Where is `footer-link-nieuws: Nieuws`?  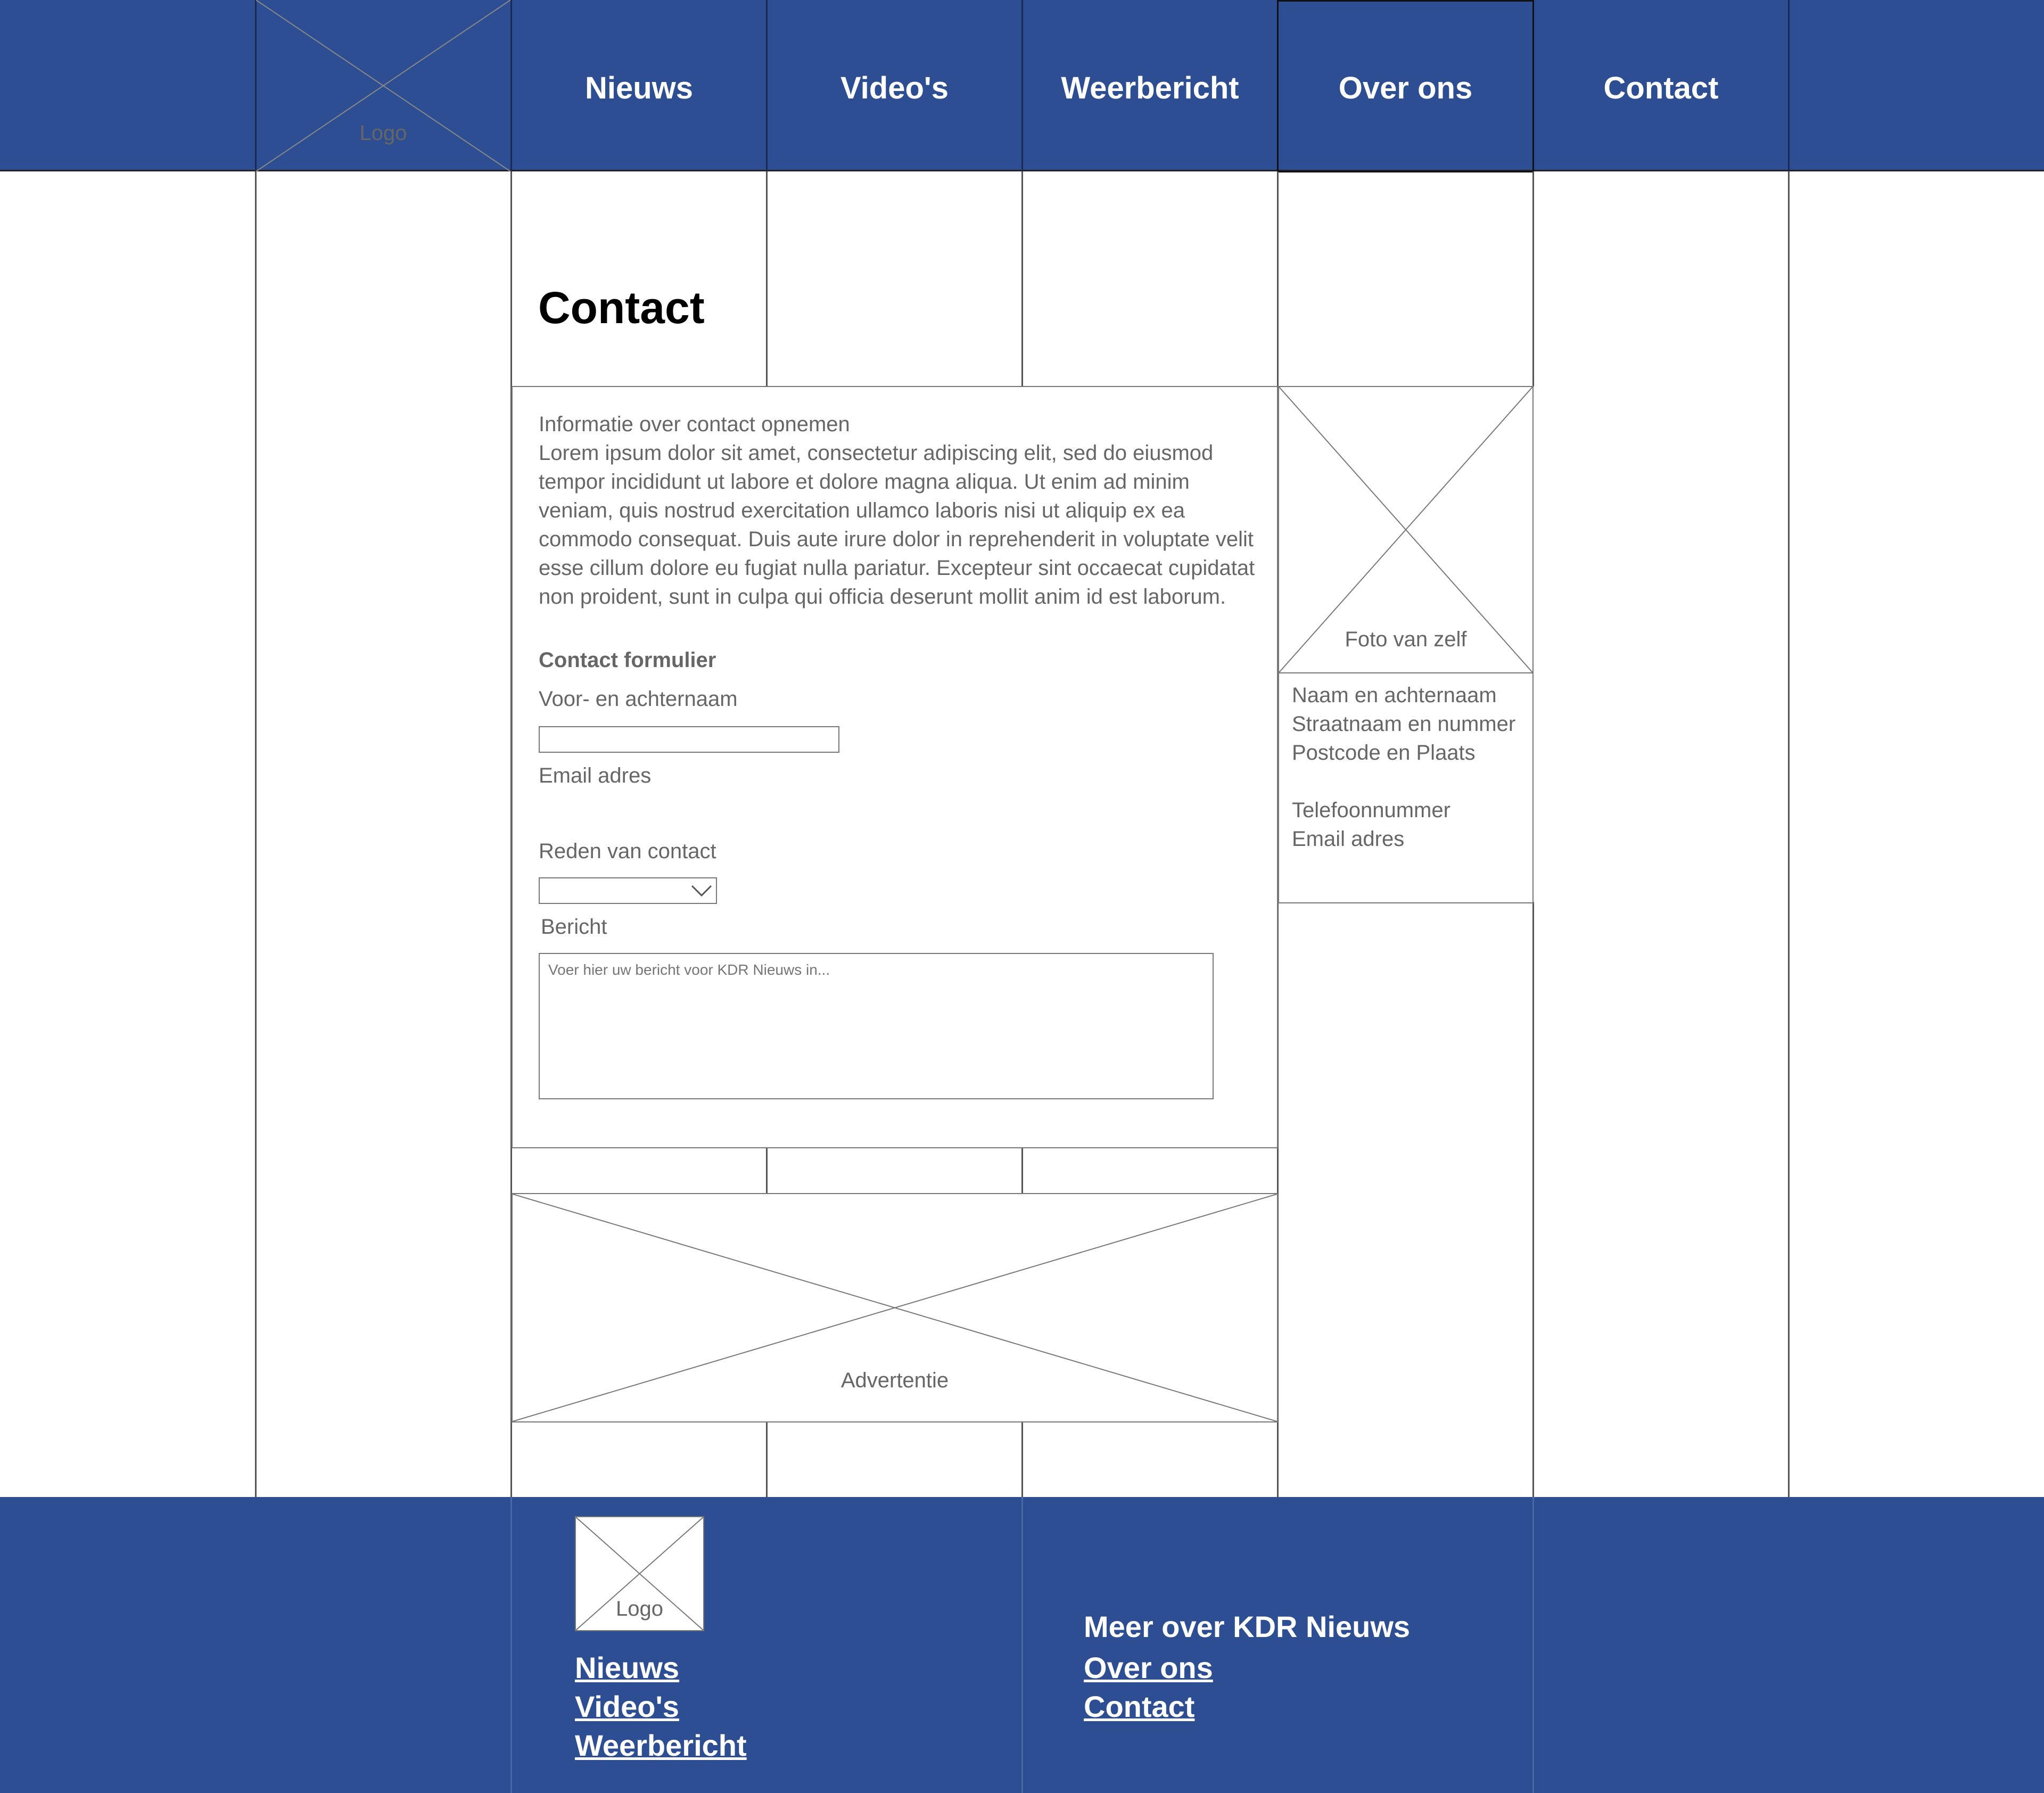 footer-link-nieuws: Nieuws is located at coordinates (661, 1667).